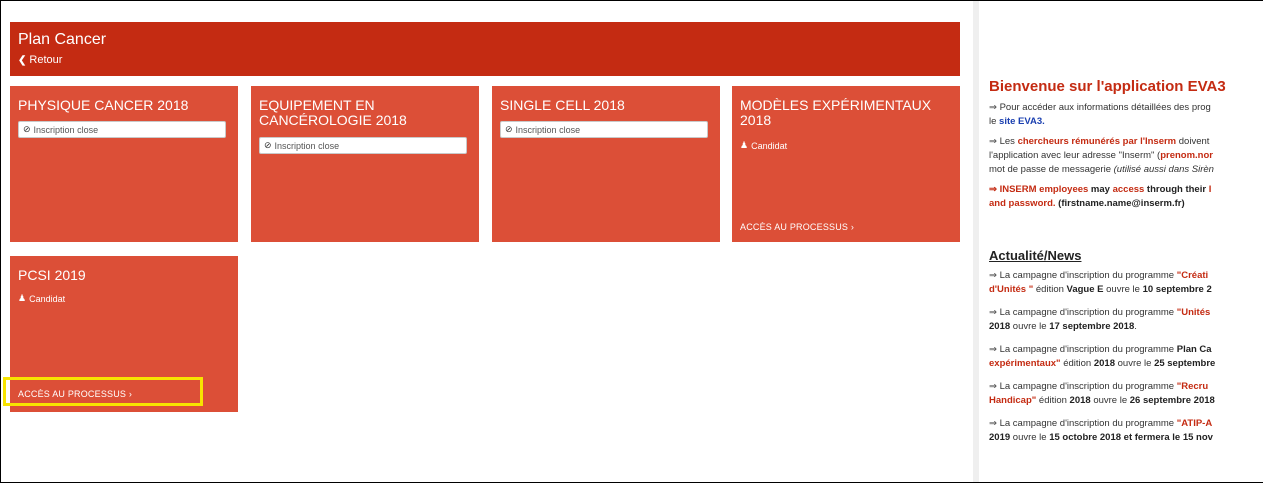 This screenshot has height=483, width=1263. What do you see at coordinates (1085, 289) in the screenshot?
I see `text: Vague E` at bounding box center [1085, 289].